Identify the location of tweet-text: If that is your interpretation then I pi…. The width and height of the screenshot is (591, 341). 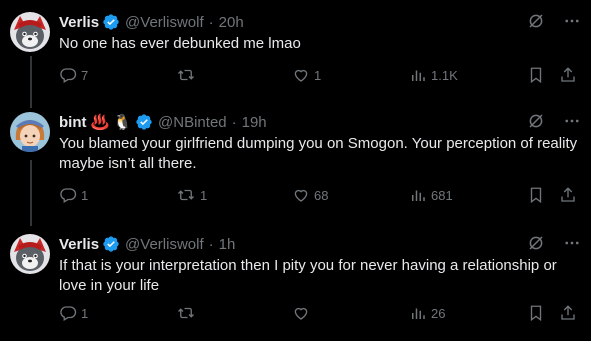
(308, 275).